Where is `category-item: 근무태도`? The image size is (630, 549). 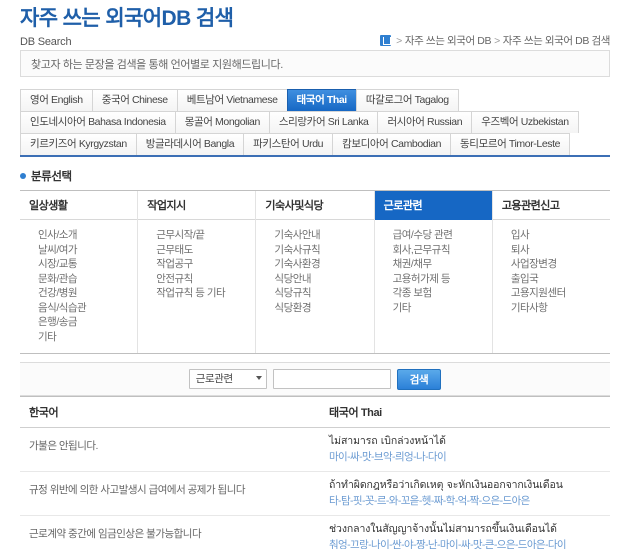
category-item: 근무태도 is located at coordinates (201, 250).